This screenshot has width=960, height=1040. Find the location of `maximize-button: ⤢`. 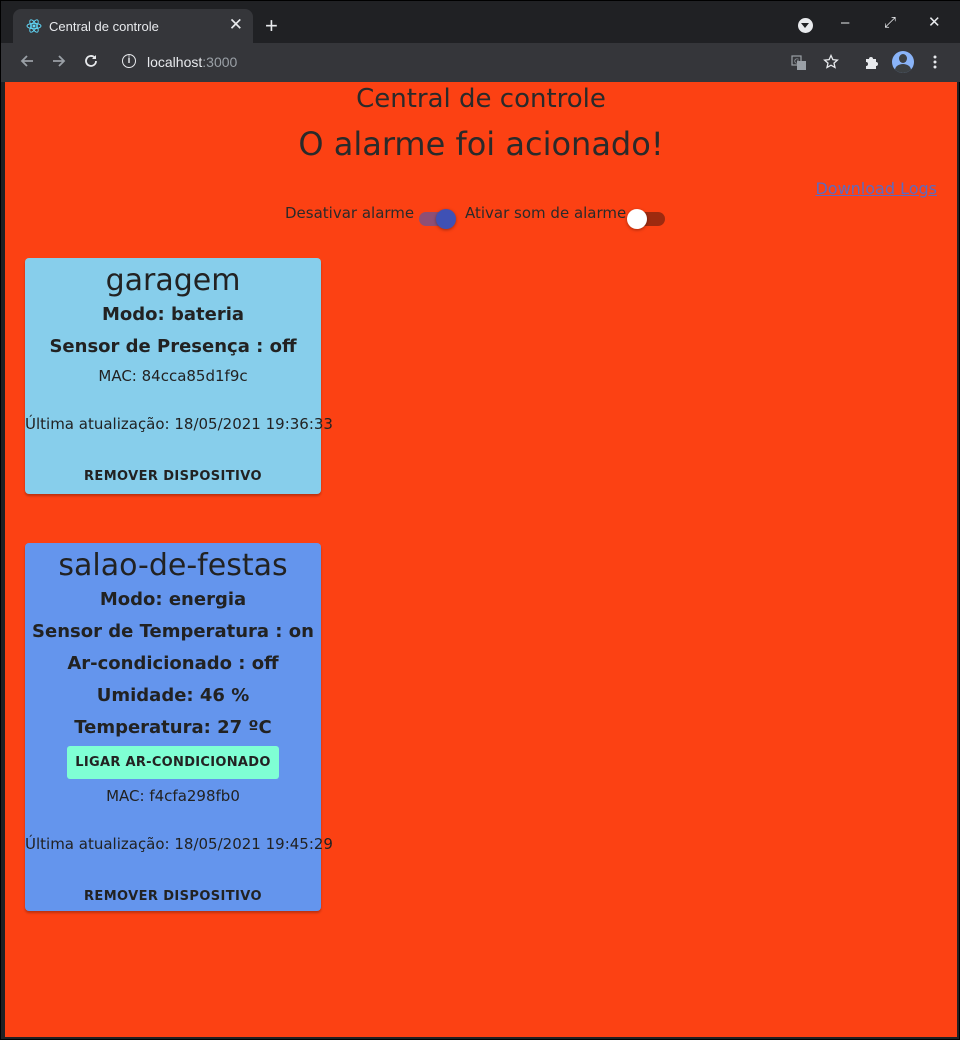

maximize-button: ⤢ is located at coordinates (890, 23).